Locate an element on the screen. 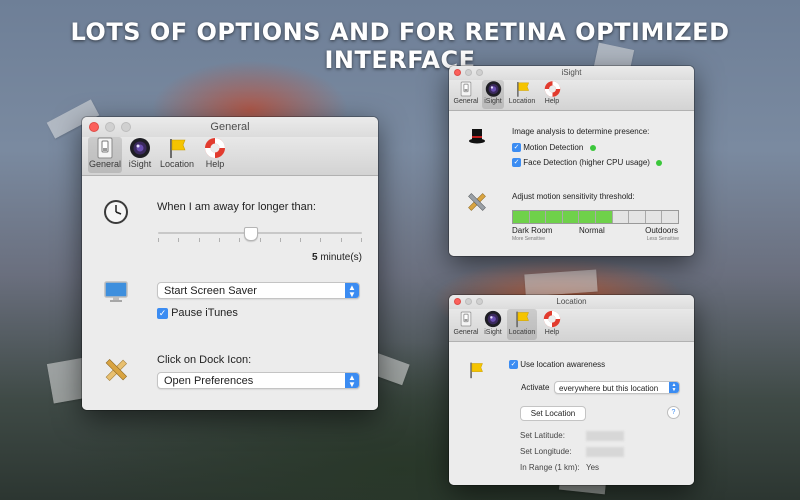 The width and height of the screenshot is (800, 500). use-location-checkbox: ✓ Use location awareness is located at coordinates (557, 365).